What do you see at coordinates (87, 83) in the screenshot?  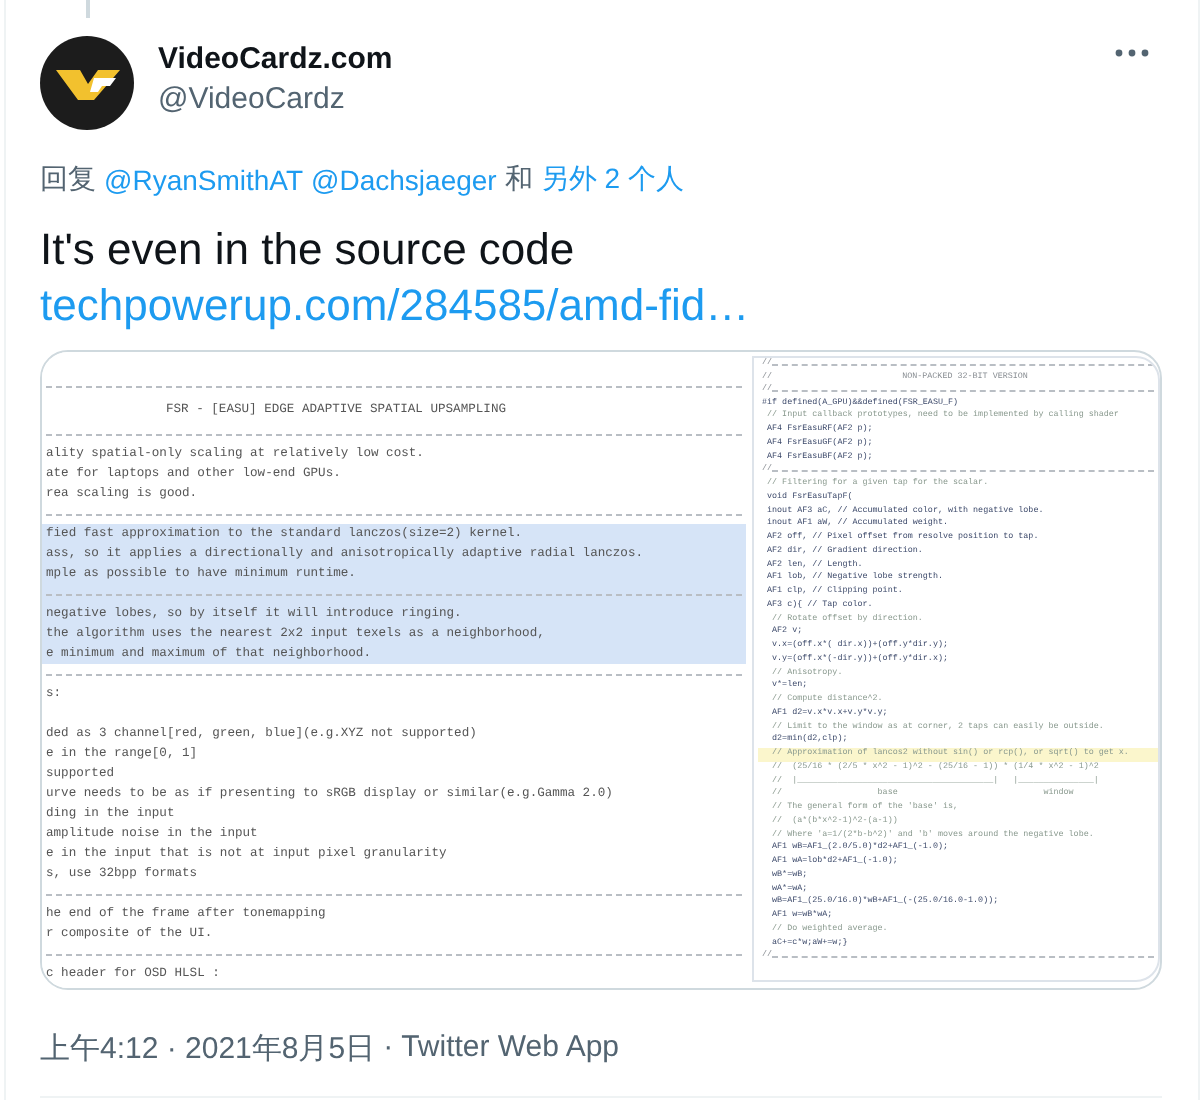 I see `avatar-icon` at bounding box center [87, 83].